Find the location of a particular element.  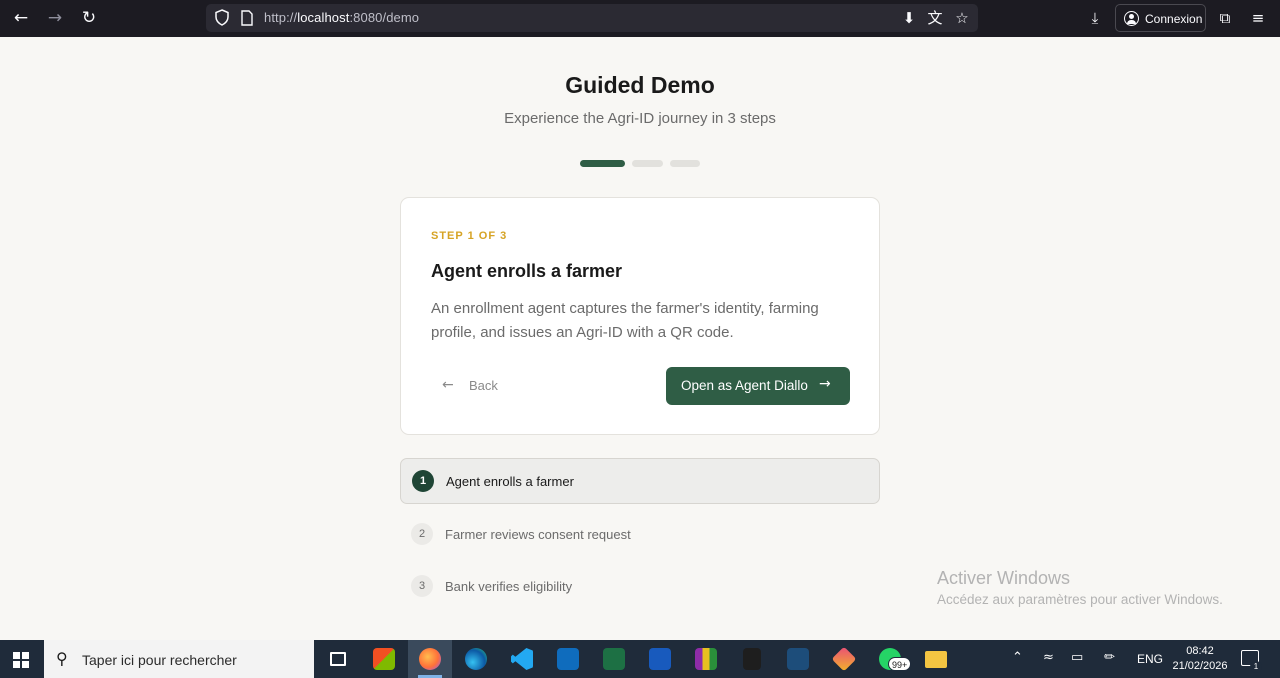

step-counter-label: STEP 1 OF 3 is located at coordinates (469, 236).